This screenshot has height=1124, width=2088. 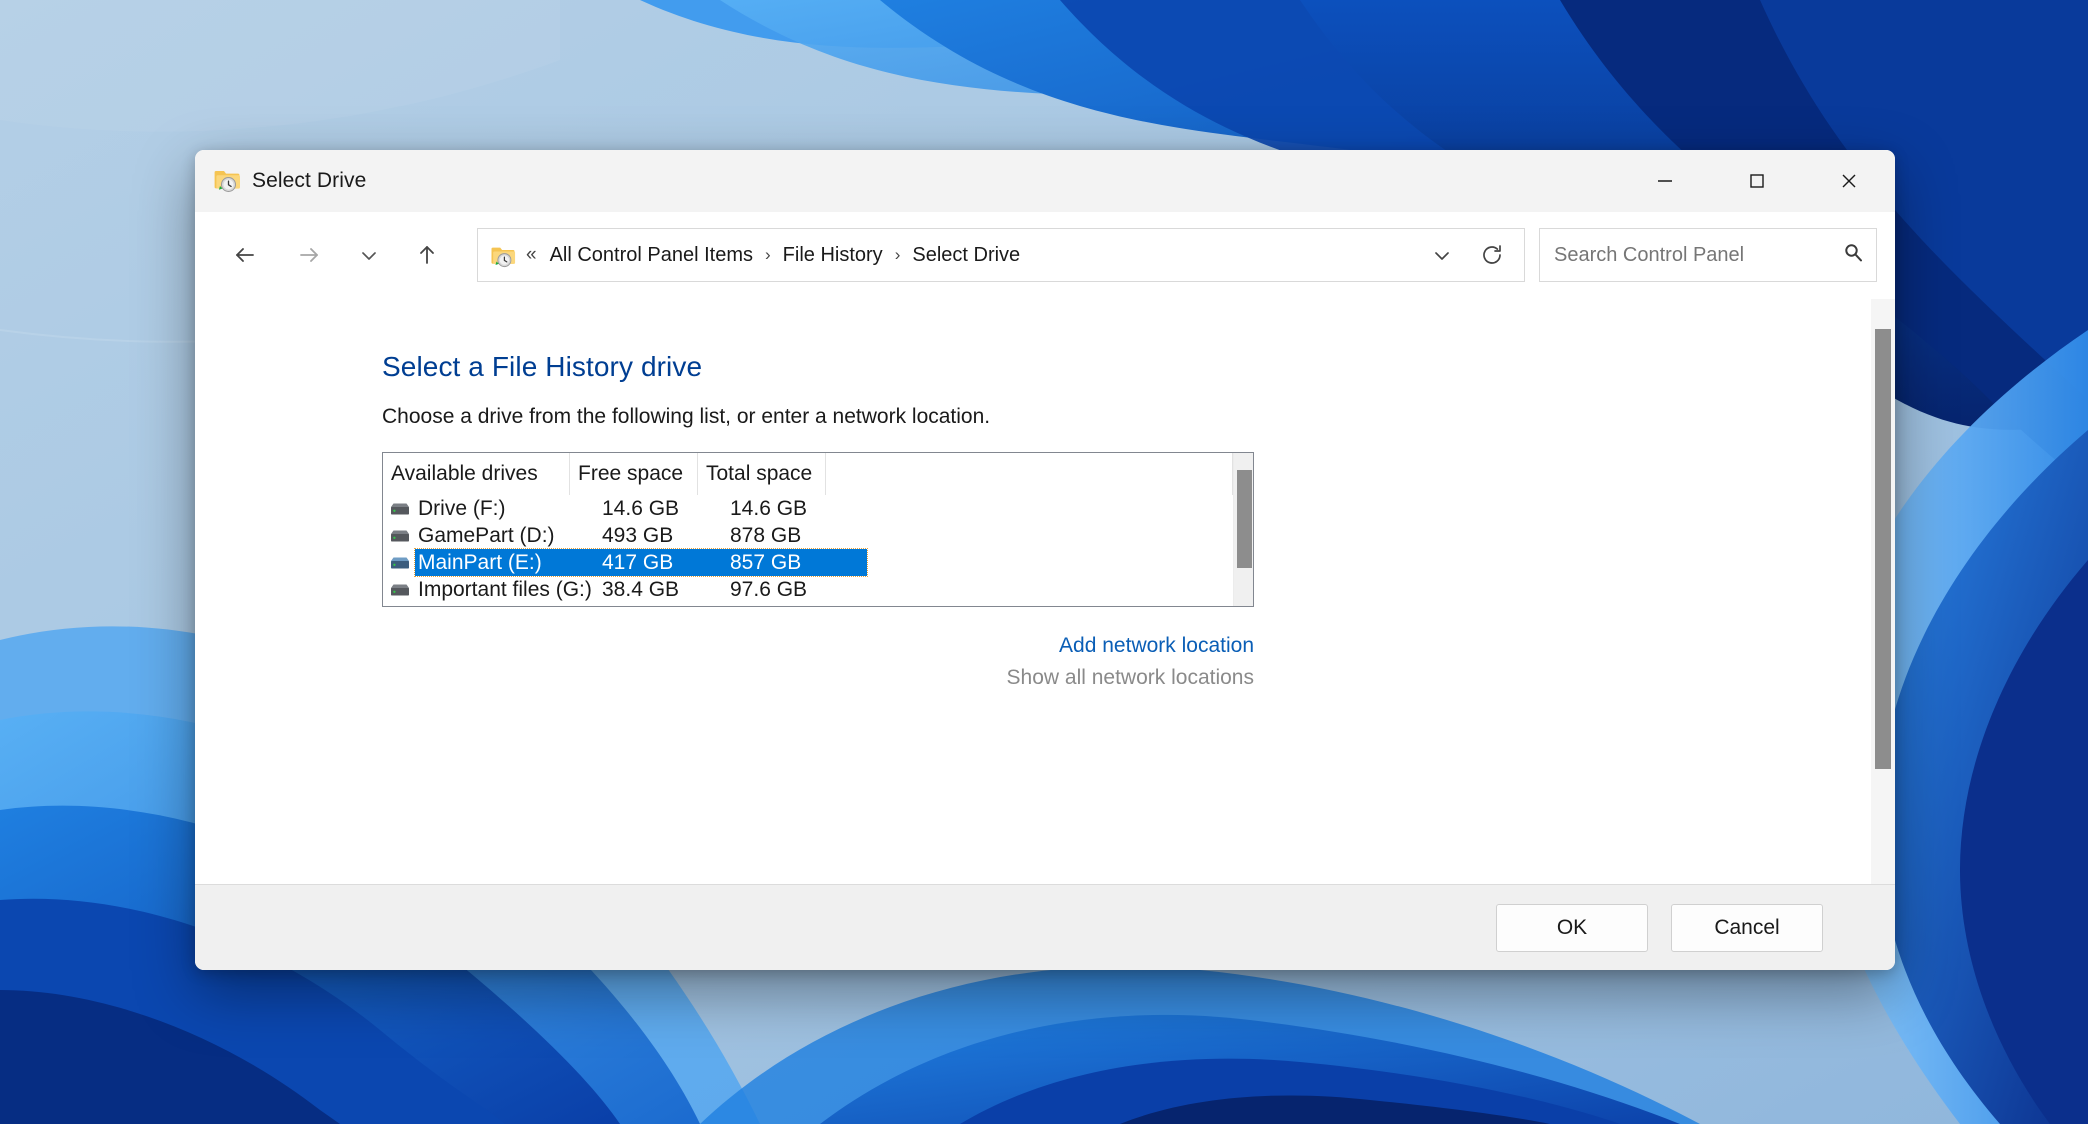 I want to click on maximize-button, so click(x=1757, y=181).